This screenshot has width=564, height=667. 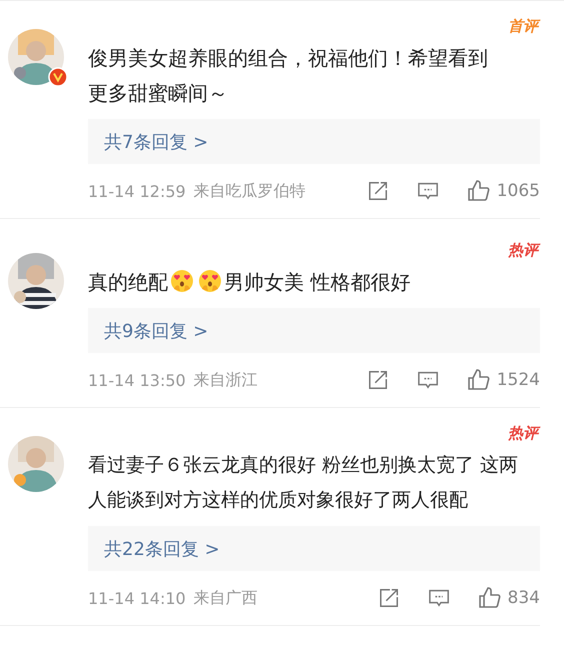 I want to click on comment-time: 11-14 12:59, so click(x=137, y=191).